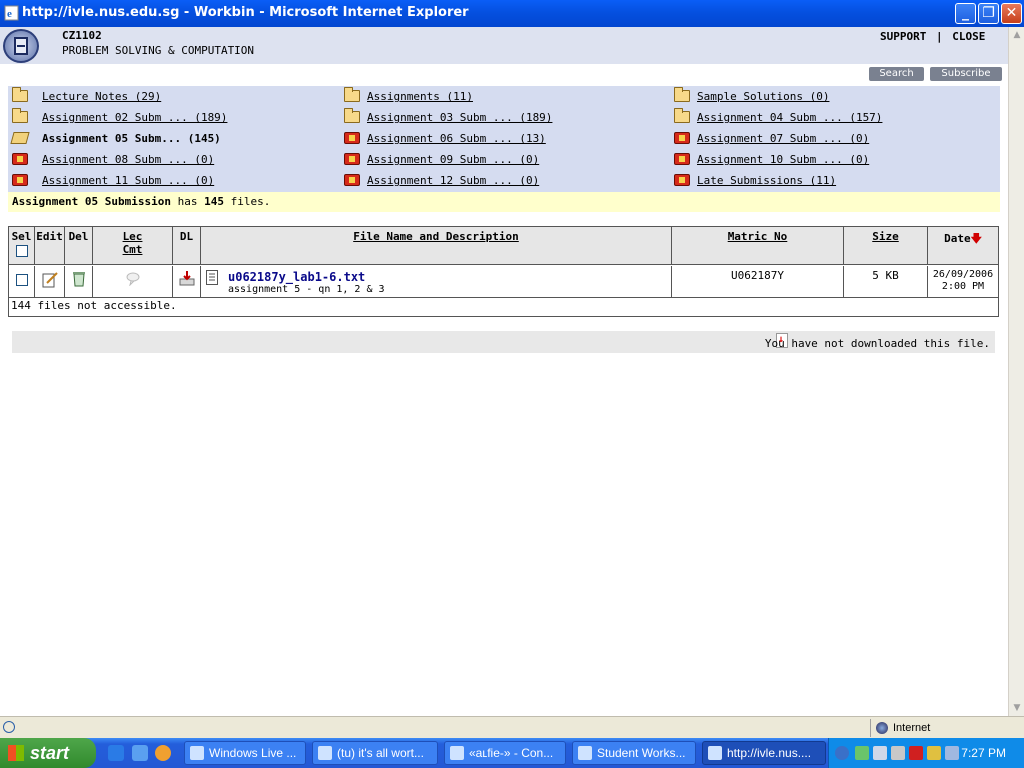 This screenshot has height=768, width=1024. Describe the element at coordinates (101, 96) in the screenshot. I see `folder-label: Lecture Notes (29)` at that location.